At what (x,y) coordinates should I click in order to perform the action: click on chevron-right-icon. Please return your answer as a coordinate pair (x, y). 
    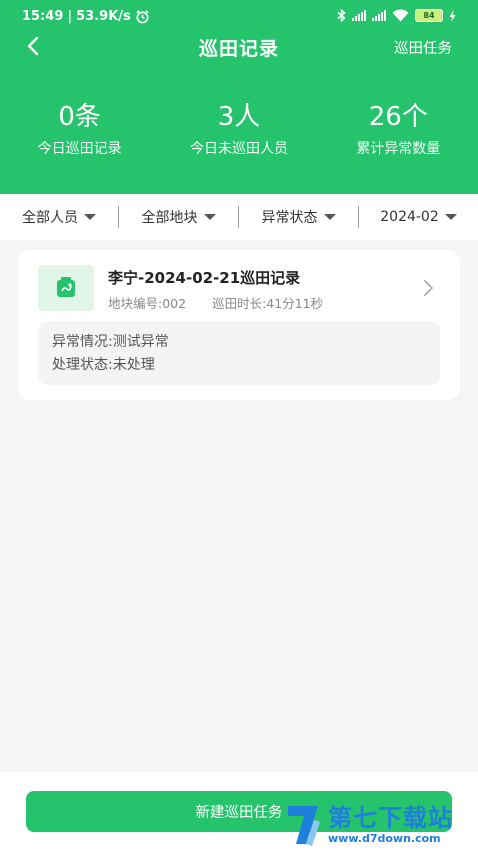
    Looking at the image, I should click on (428, 288).